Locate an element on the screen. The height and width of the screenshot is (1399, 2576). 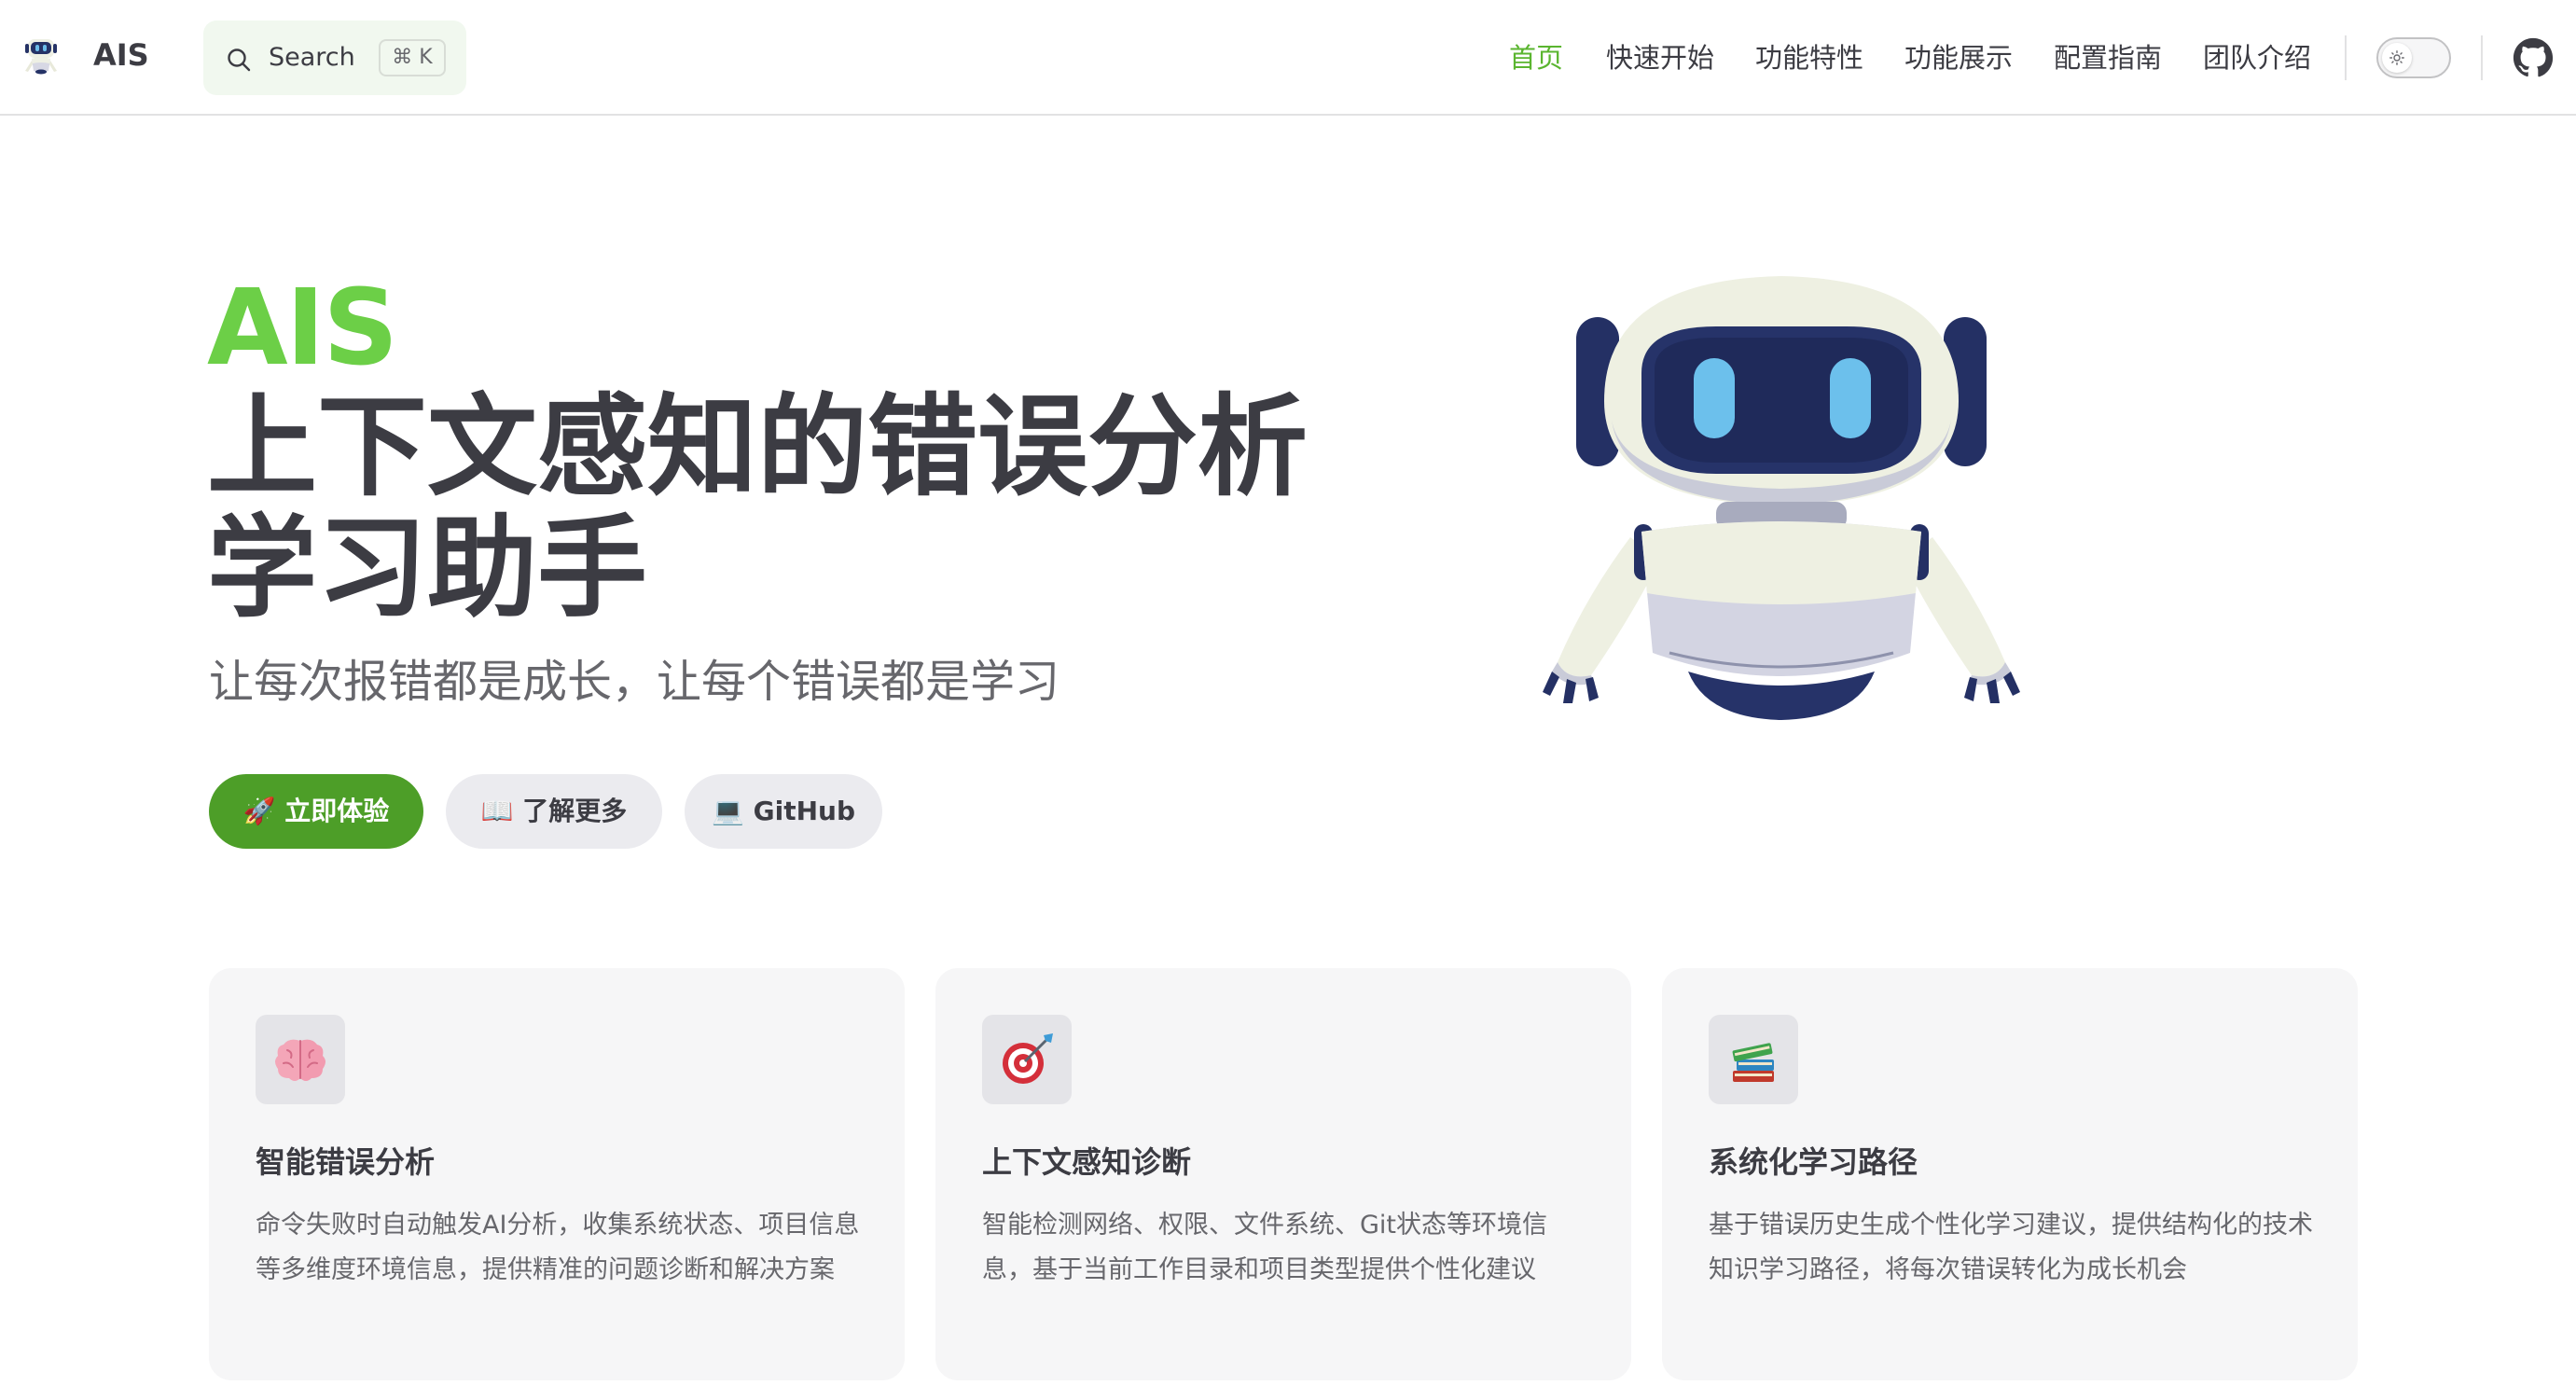
search-label: Search is located at coordinates (312, 57).